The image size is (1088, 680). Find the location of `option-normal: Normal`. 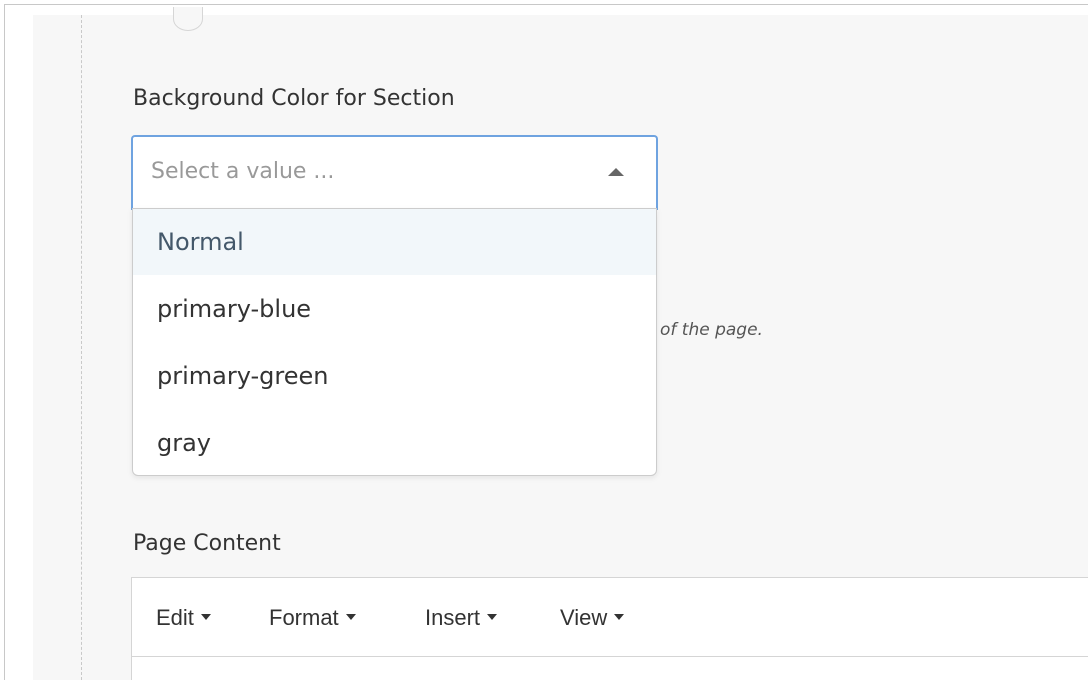

option-normal: Normal is located at coordinates (394, 242).